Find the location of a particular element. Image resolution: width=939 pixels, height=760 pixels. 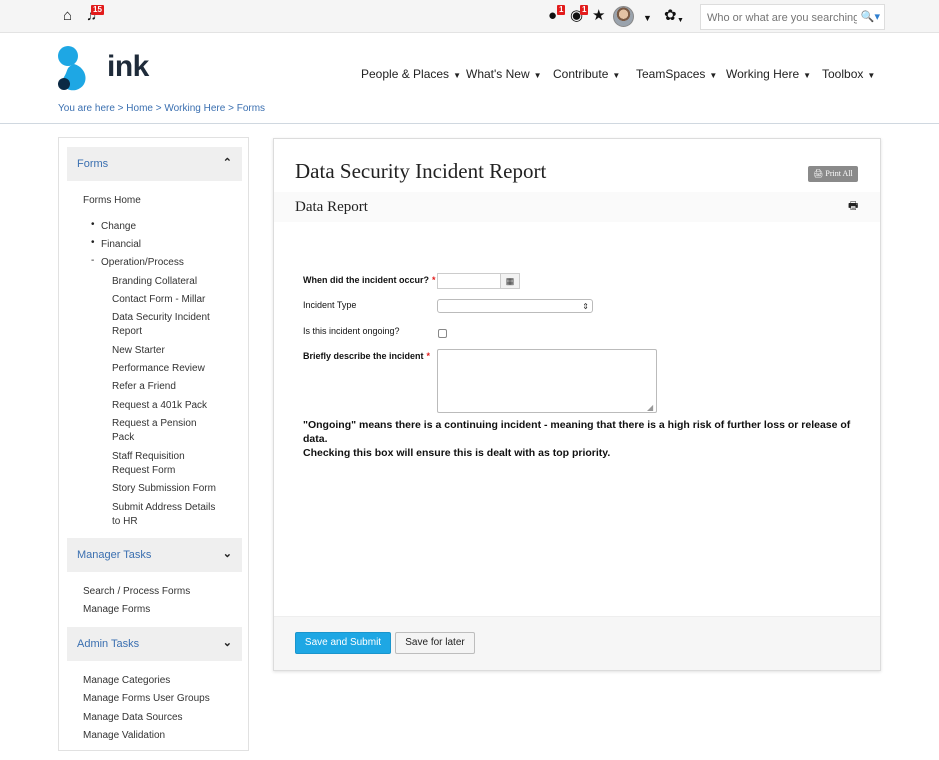

print-all-button: 🖨 Print All is located at coordinates (833, 174).